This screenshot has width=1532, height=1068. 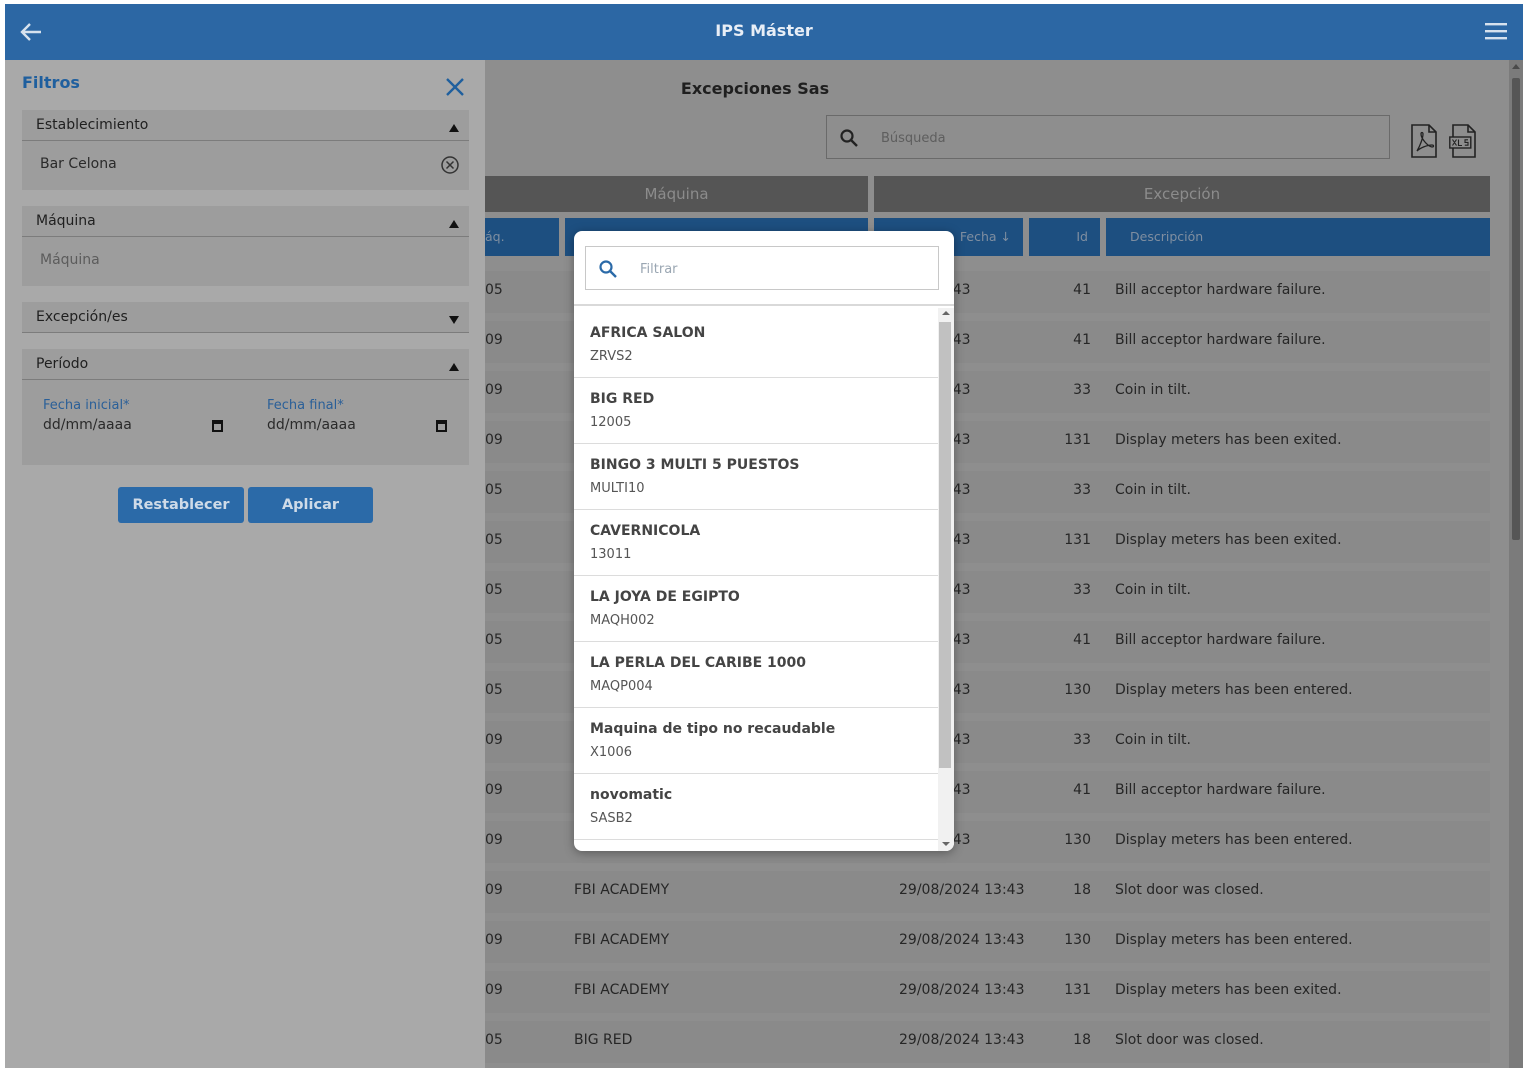 What do you see at coordinates (1064, 237) in the screenshot?
I see `col-header-id: Id` at bounding box center [1064, 237].